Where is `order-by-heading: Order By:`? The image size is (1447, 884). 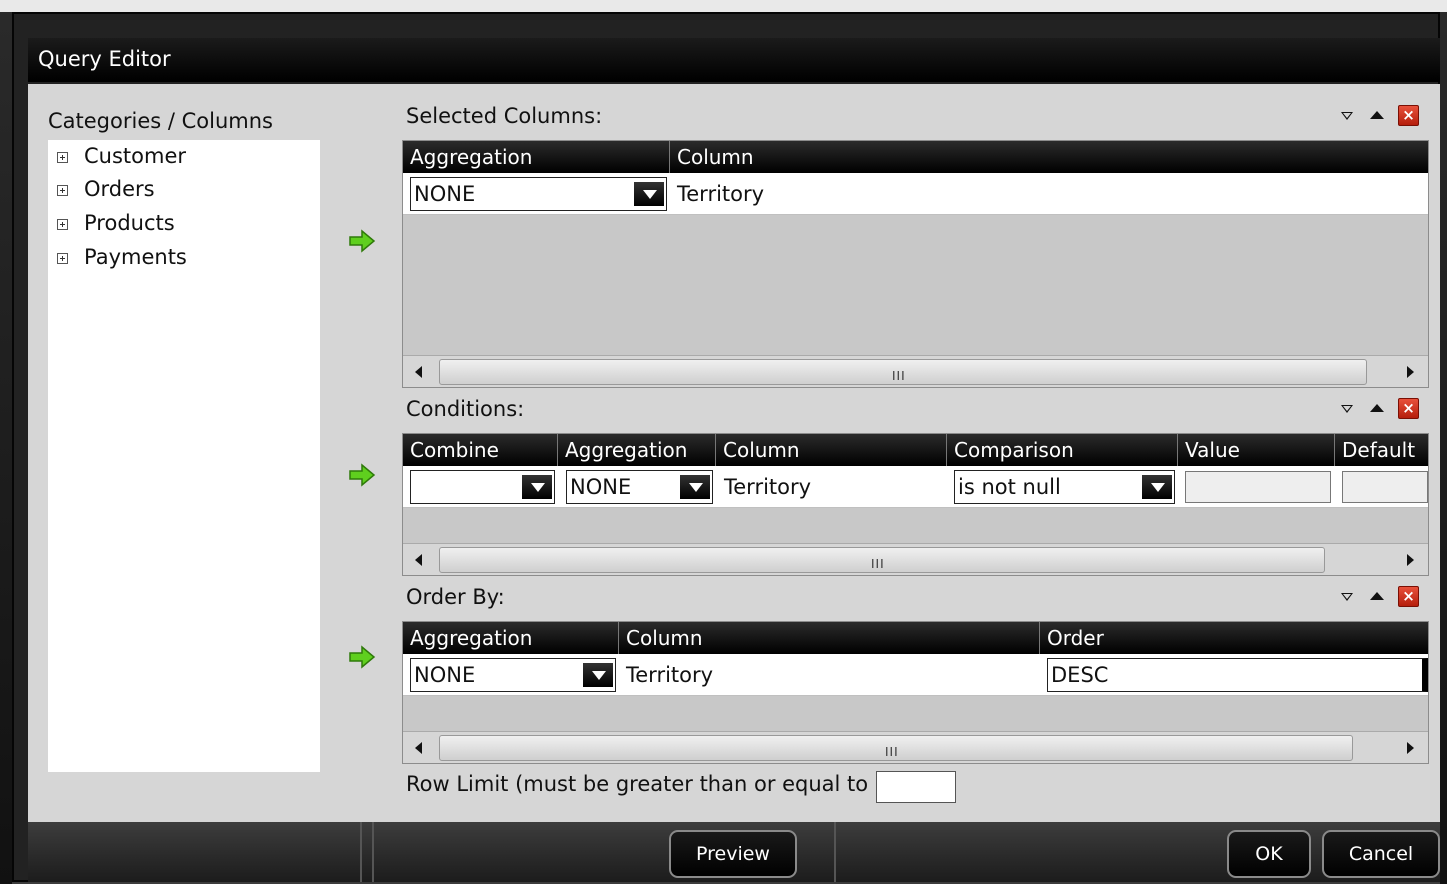 order-by-heading: Order By: is located at coordinates (455, 597).